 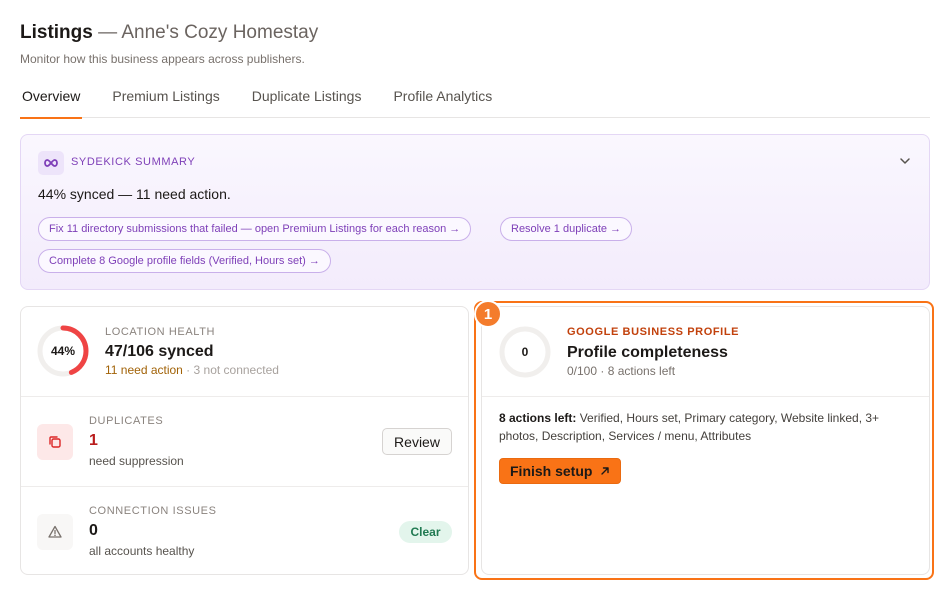 I want to click on business-name: Anne's Cozy Homestay, so click(x=220, y=32).